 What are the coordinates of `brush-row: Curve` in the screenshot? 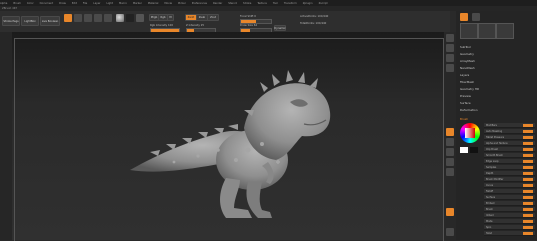 It's located at (509, 185).